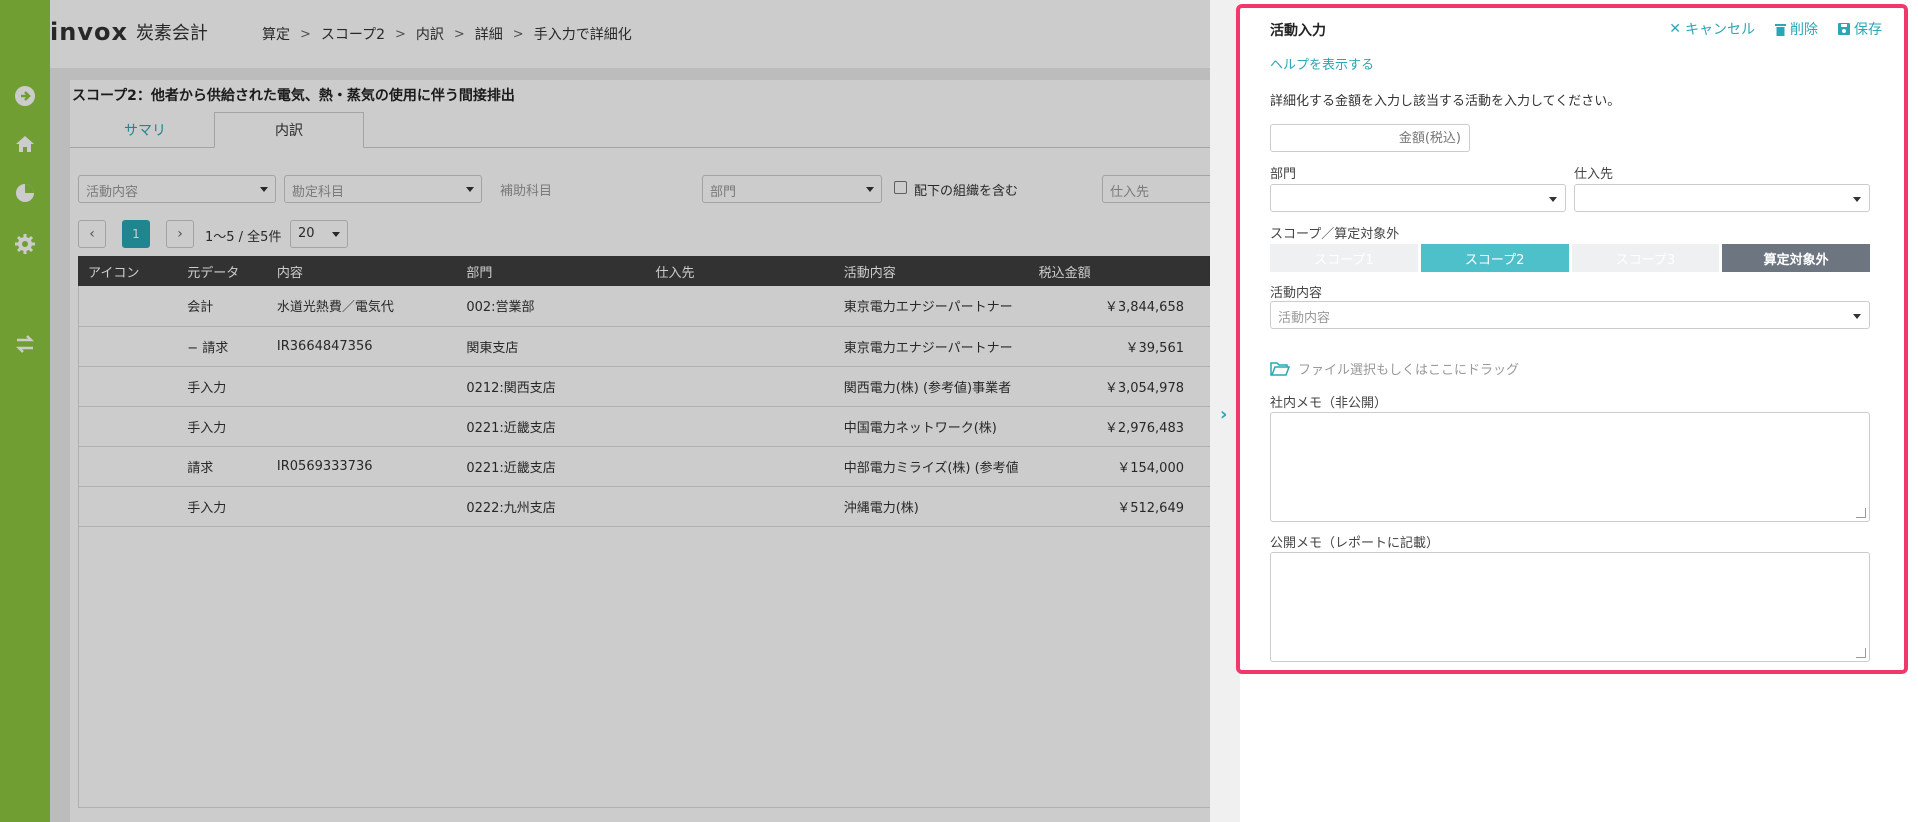  I want to click on supplier-select, so click(1722, 198).